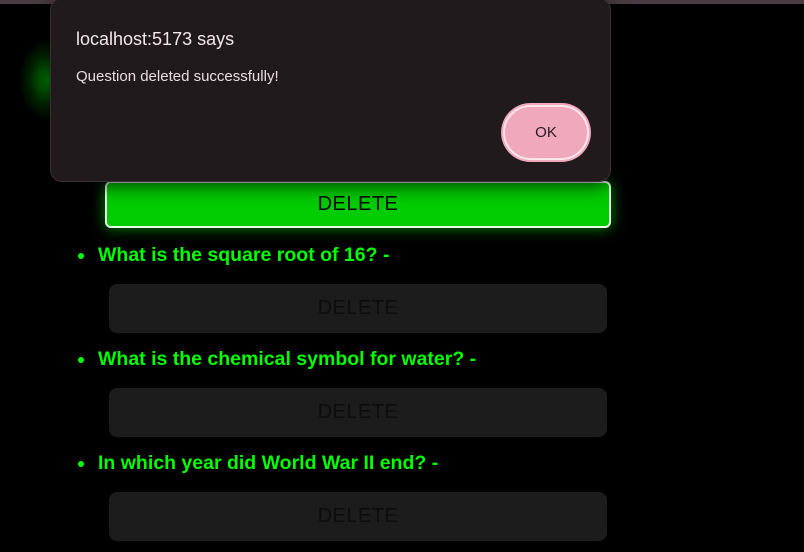 Image resolution: width=804 pixels, height=552 pixels. I want to click on list-item: In which year did World War II end? -, so click(257, 463).